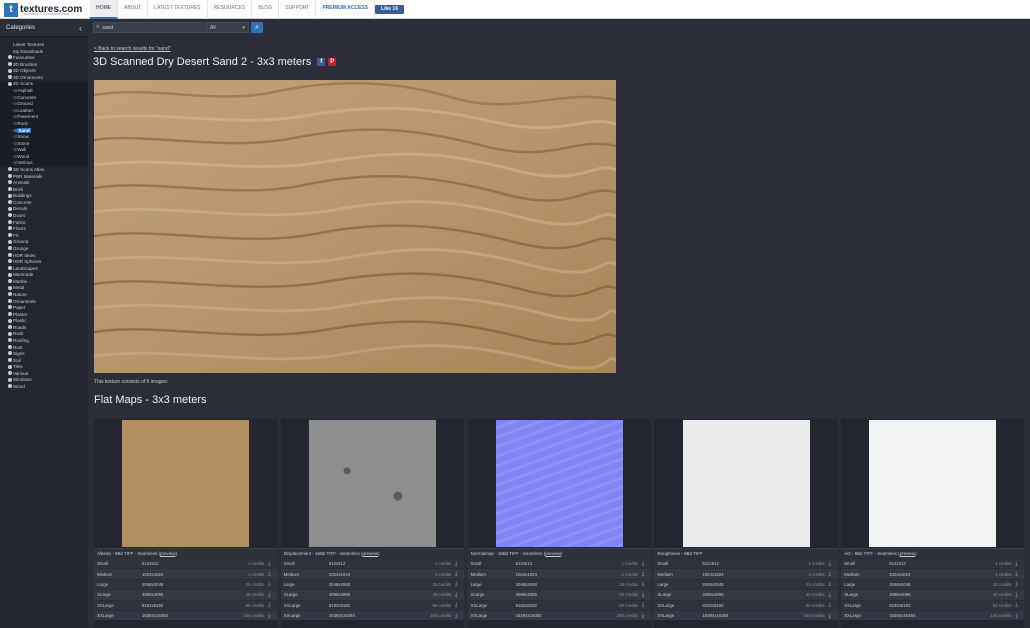 This screenshot has height=628, width=1030. What do you see at coordinates (44, 223) in the screenshot?
I see `sidebar-item-fabric: Fabric` at bounding box center [44, 223].